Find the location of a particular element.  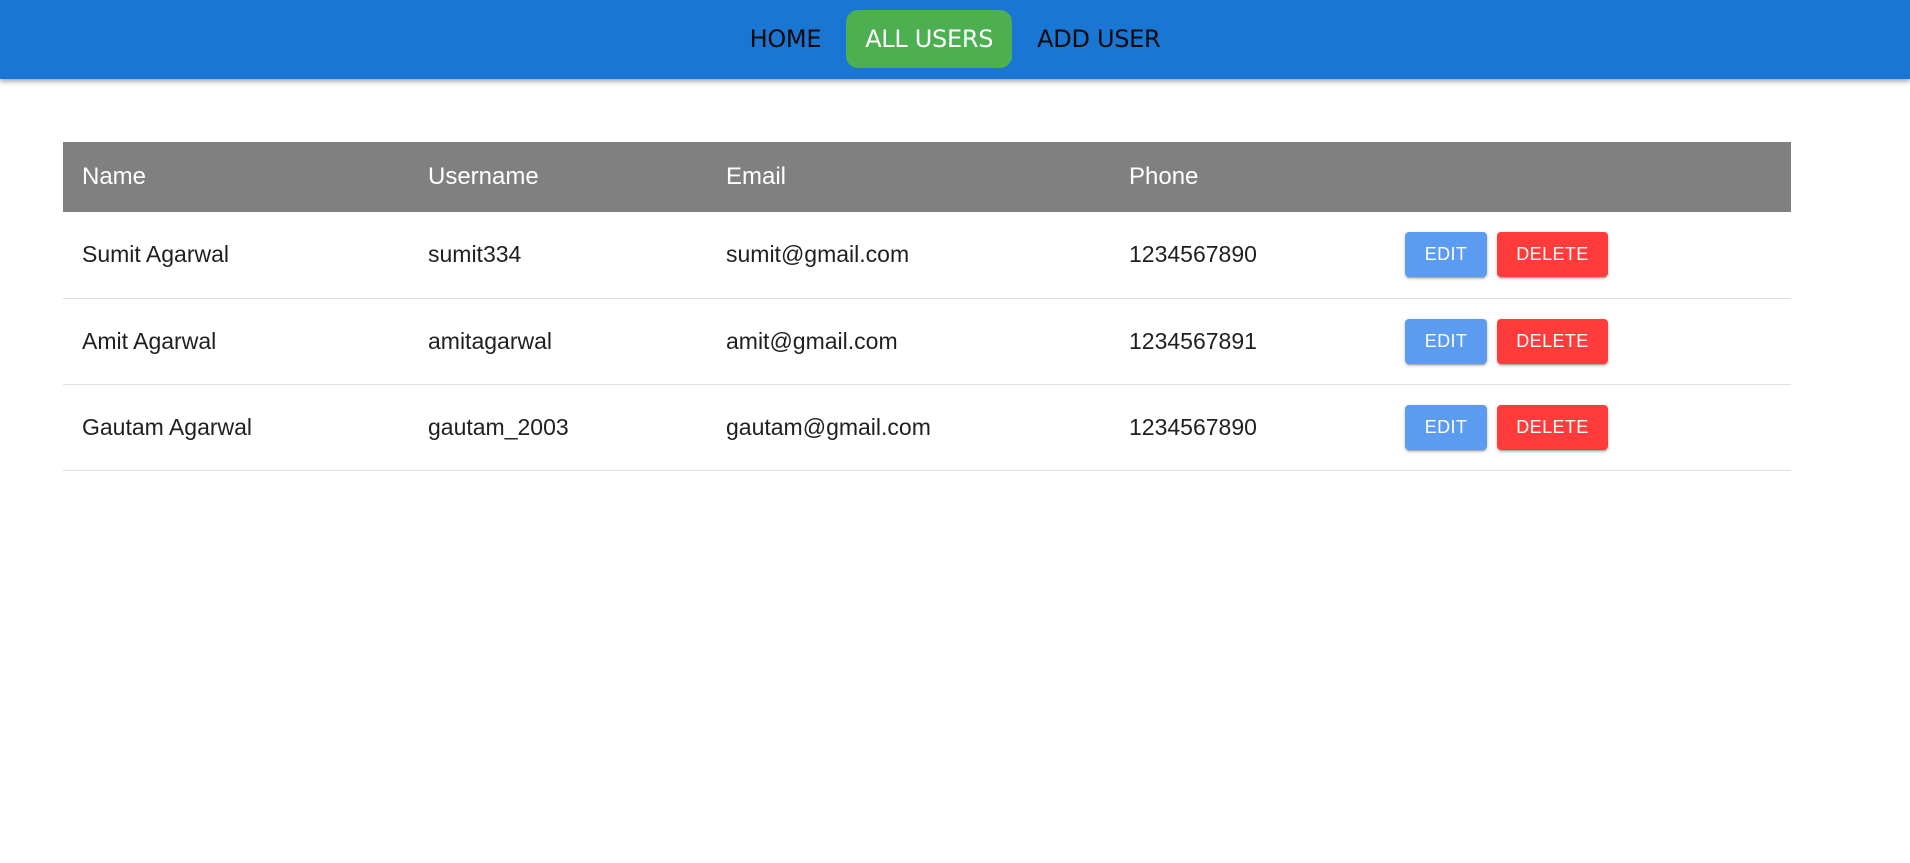

nav-all-users: ALL USERS is located at coordinates (929, 39).